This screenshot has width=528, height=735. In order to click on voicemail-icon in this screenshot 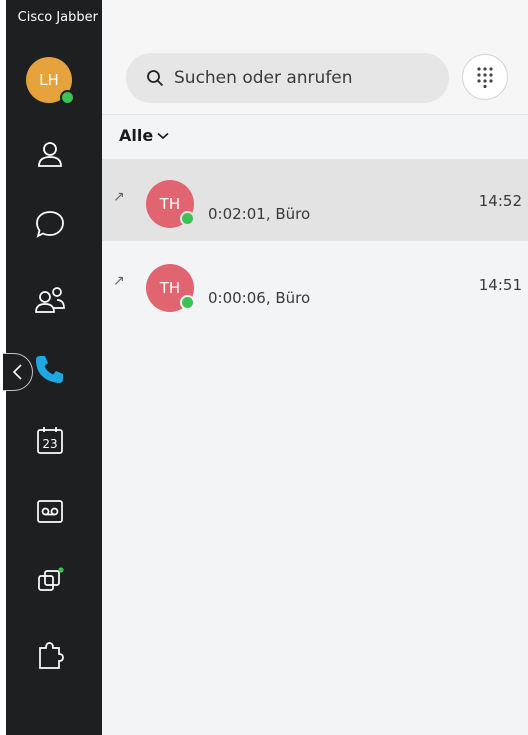, I will do `click(50, 511)`.